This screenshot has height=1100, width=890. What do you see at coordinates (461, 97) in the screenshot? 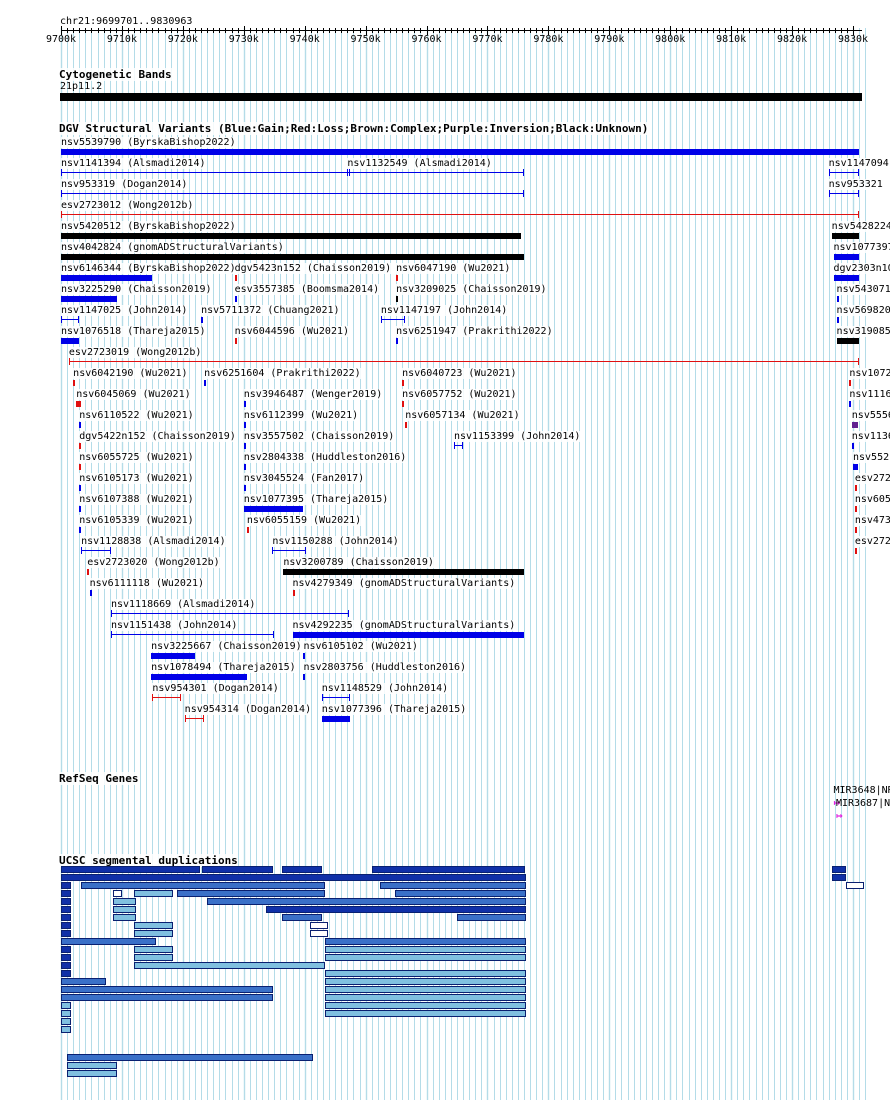
I see `cytoband-bar` at bounding box center [461, 97].